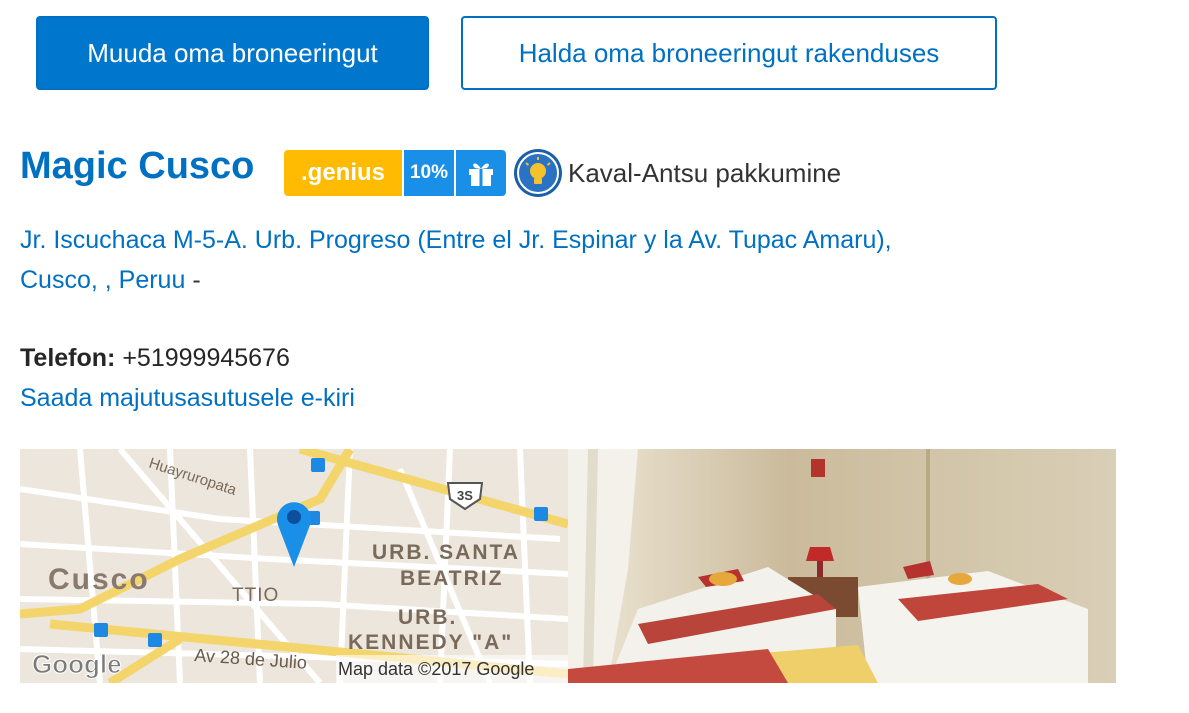 The image size is (1189, 713). Describe the element at coordinates (102, 280) in the screenshot. I see `address-line-2: Cusco, , Peruu` at that location.